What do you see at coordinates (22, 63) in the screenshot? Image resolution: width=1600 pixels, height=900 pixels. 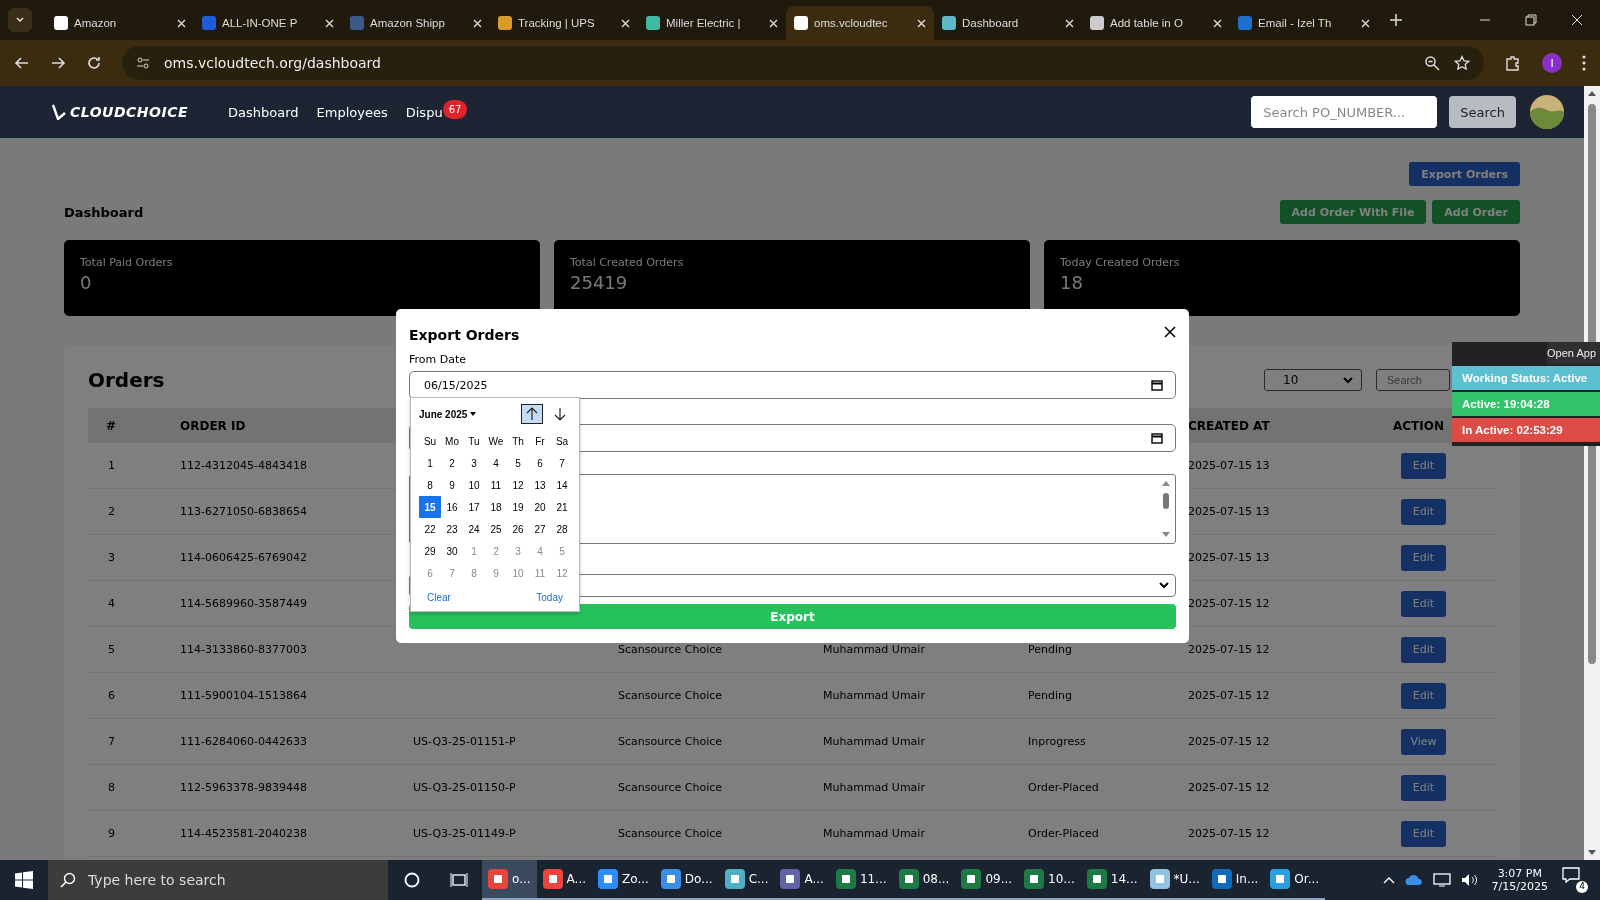 I see `back-icon` at bounding box center [22, 63].